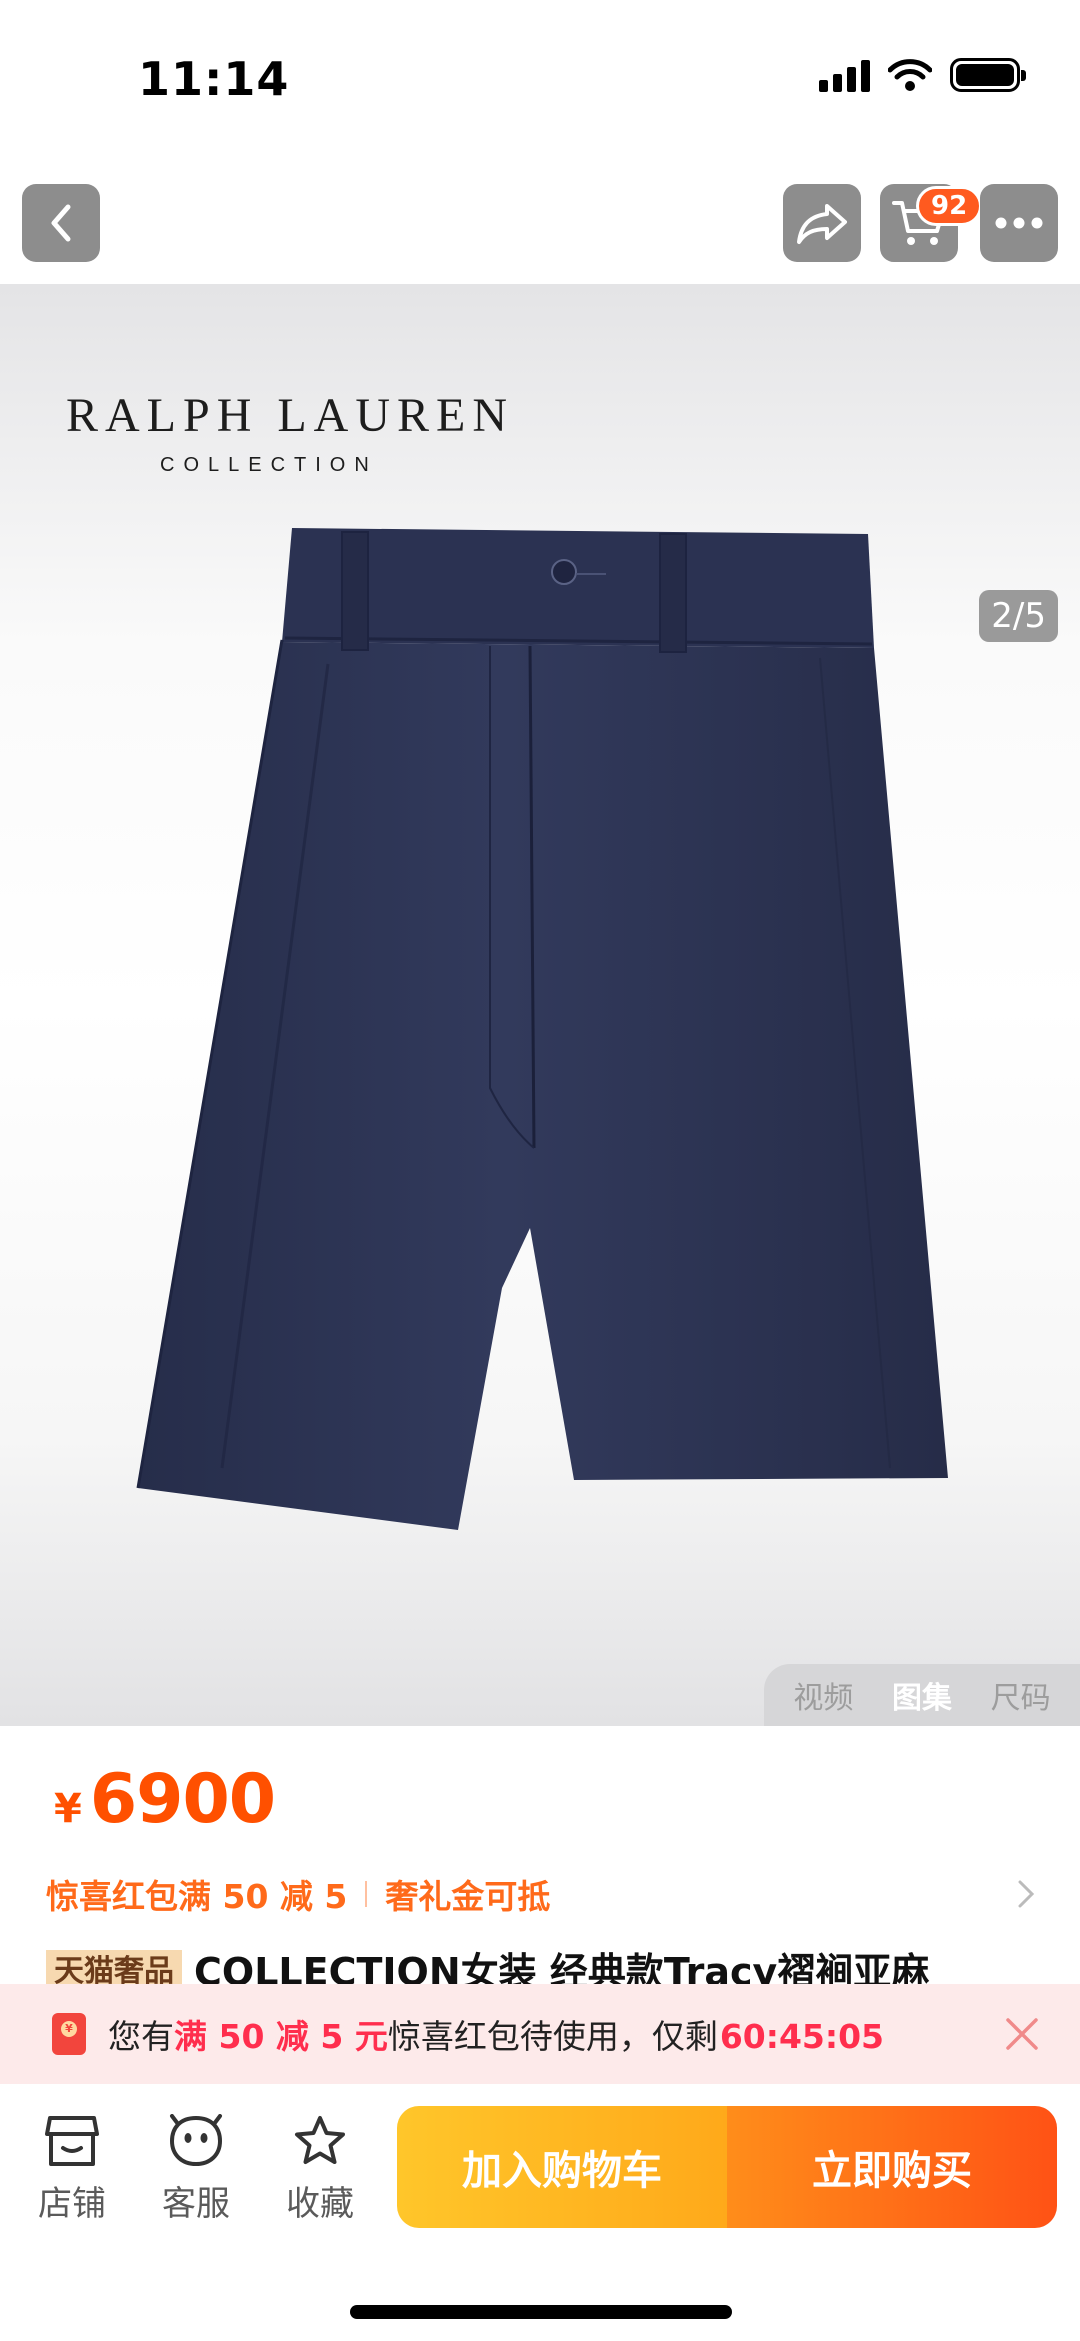  What do you see at coordinates (197, 1896) in the screenshot?
I see `promo-coupon: 惊喜红包满 50 减 5` at bounding box center [197, 1896].